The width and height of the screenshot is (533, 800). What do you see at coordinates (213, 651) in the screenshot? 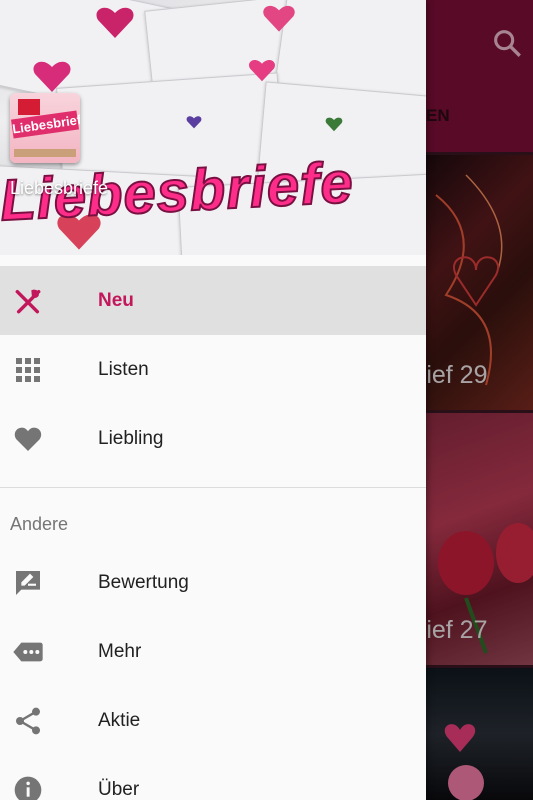
I see `menu-item-mehr: Mehr` at bounding box center [213, 651].